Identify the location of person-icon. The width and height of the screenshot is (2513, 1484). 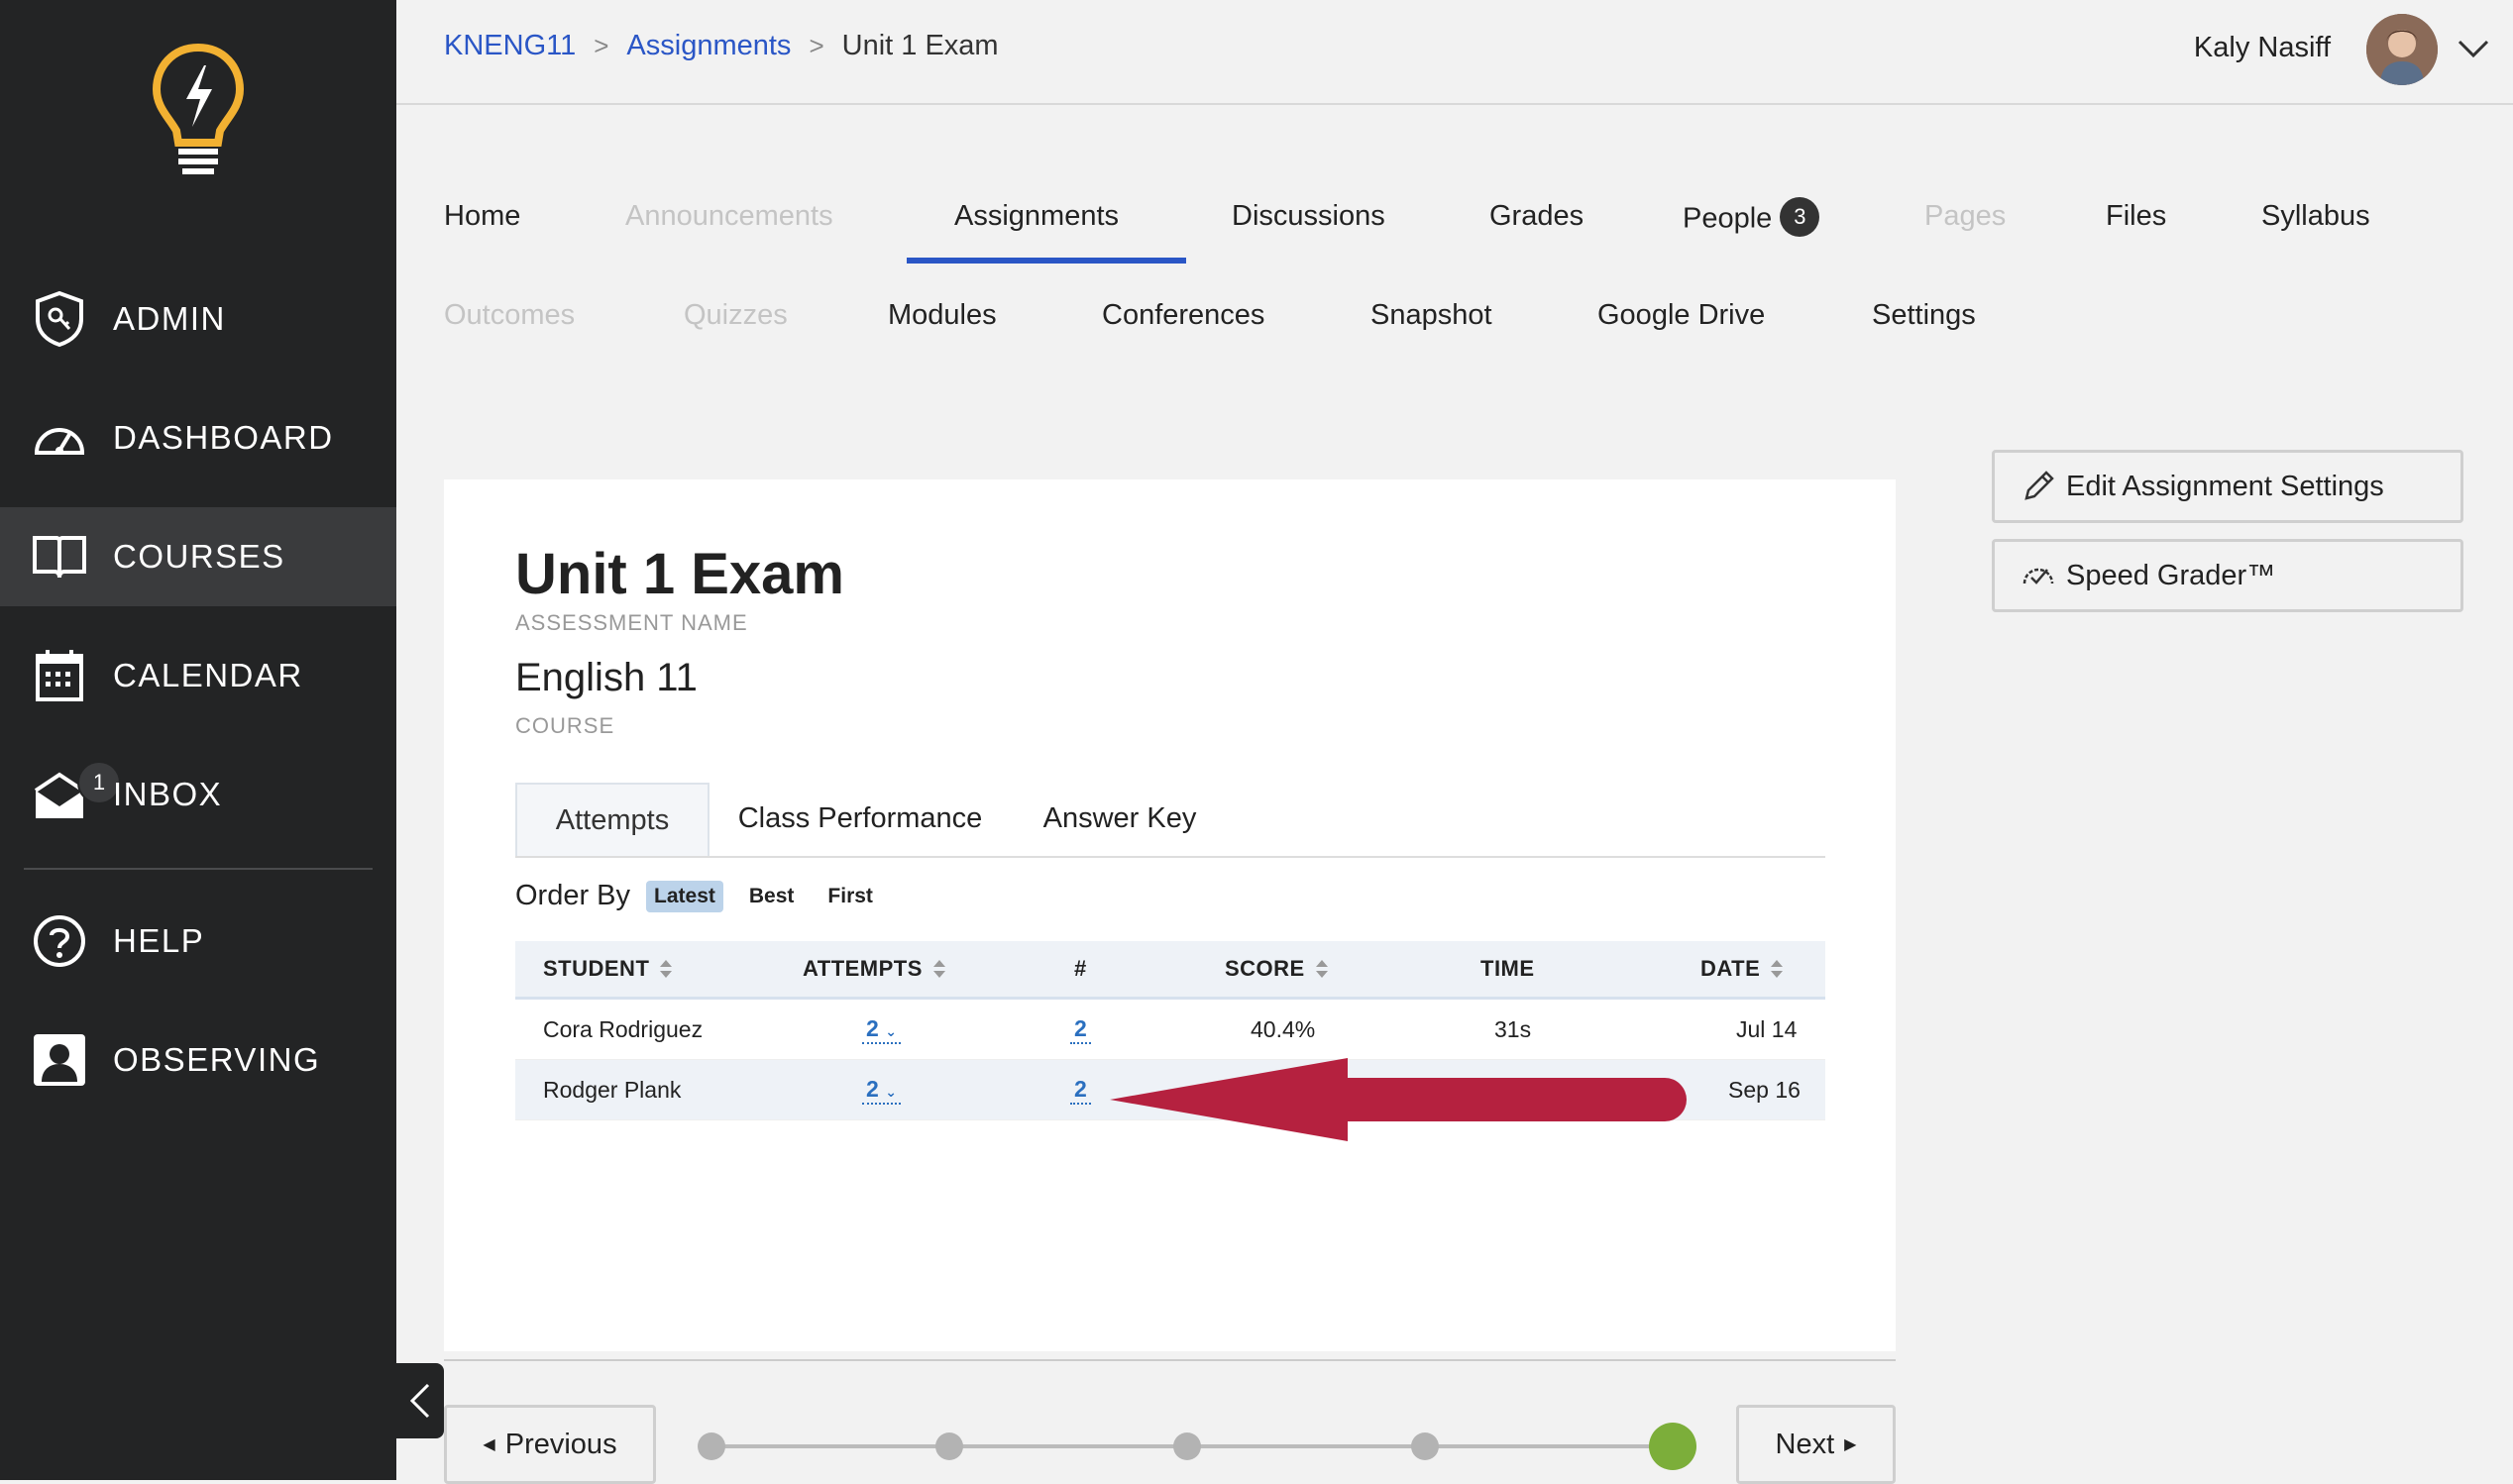
(59, 1060).